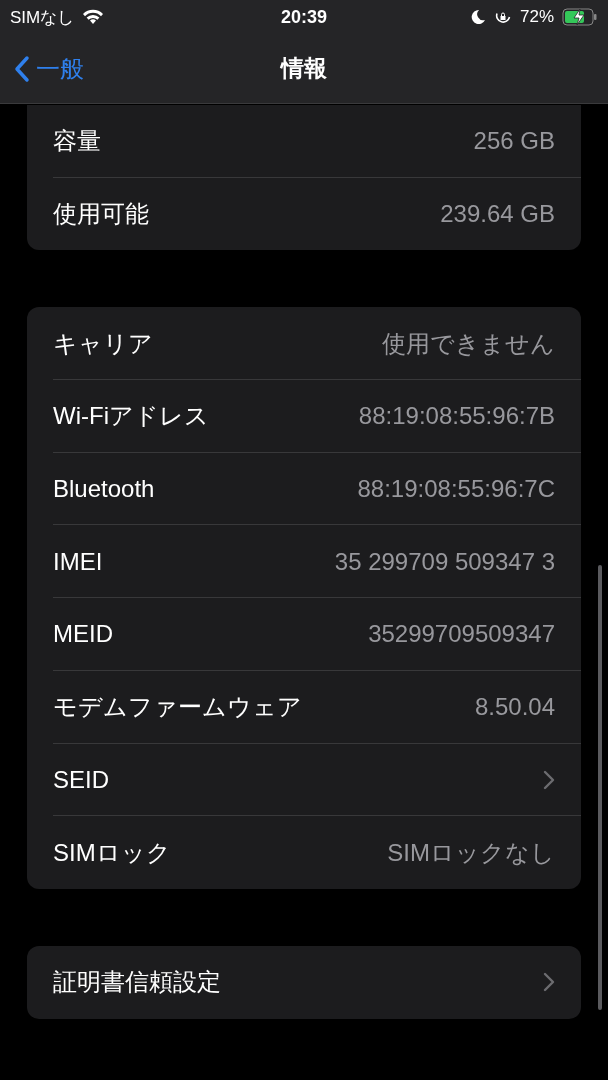 This screenshot has height=1080, width=608. What do you see at coordinates (103, 343) in the screenshot?
I see `row-label: キャリア` at bounding box center [103, 343].